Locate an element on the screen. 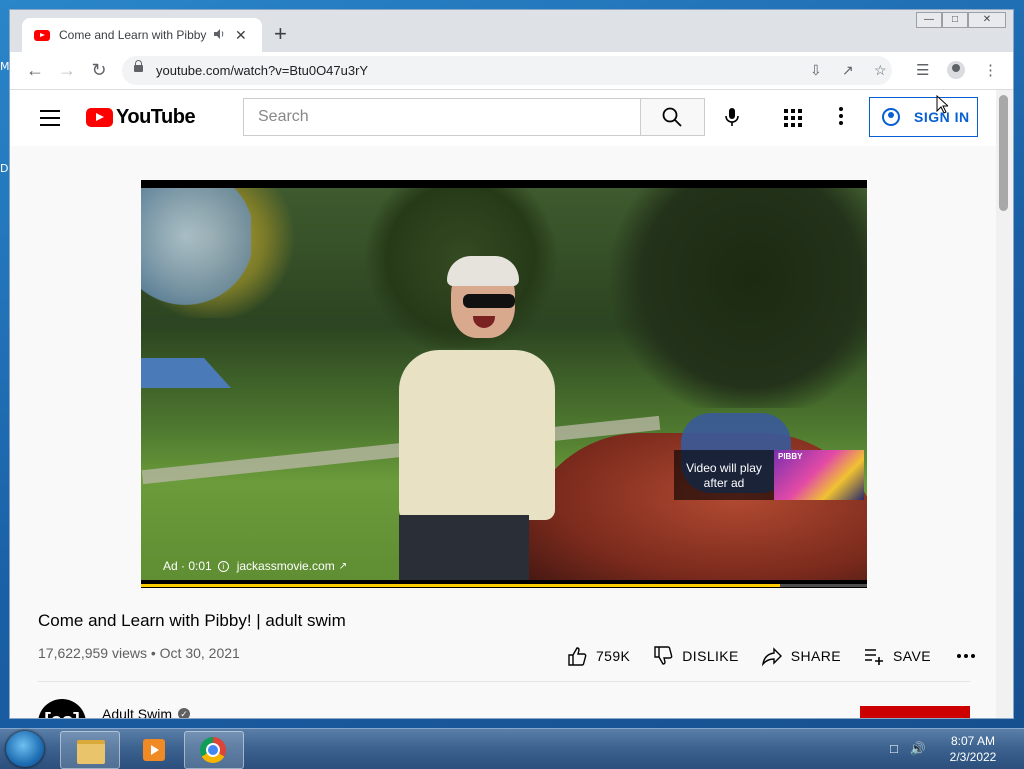  desktop-icon-label: M is located at coordinates (5, 66).